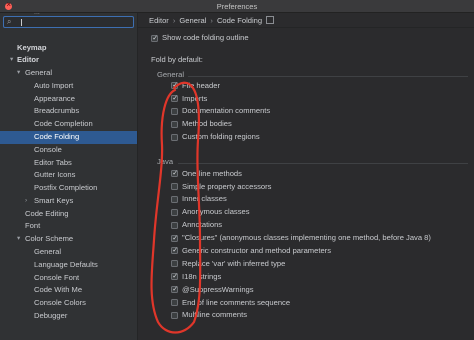 The image size is (474, 340). I want to click on sidebar-item-label: Code With Me, so click(58, 290).